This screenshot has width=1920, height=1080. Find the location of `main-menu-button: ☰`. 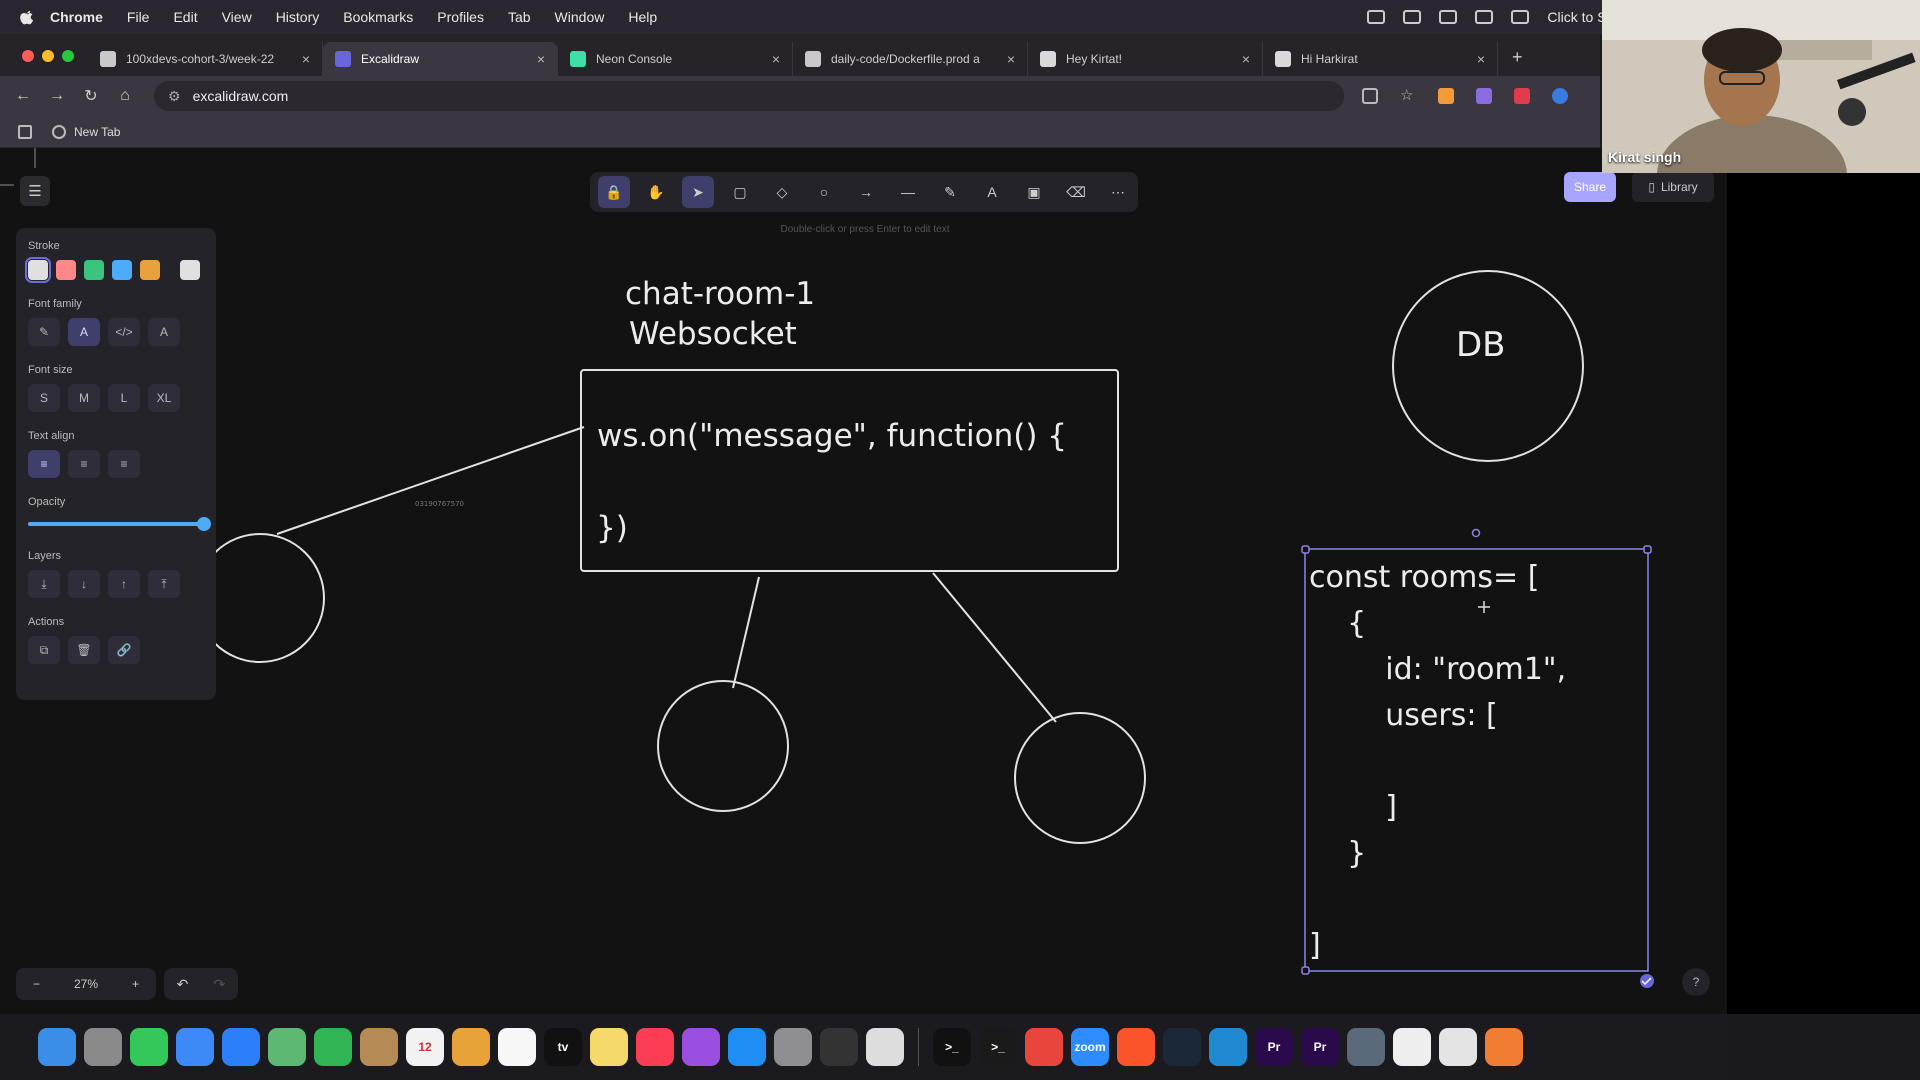

main-menu-button: ☰ is located at coordinates (35, 191).